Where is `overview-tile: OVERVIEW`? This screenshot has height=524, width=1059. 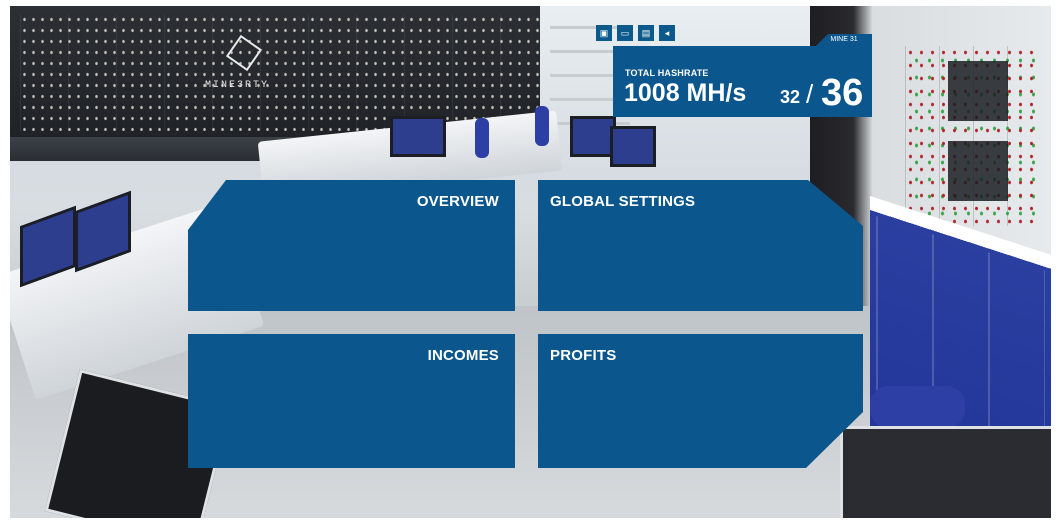
overview-tile: OVERVIEW is located at coordinates (351, 245).